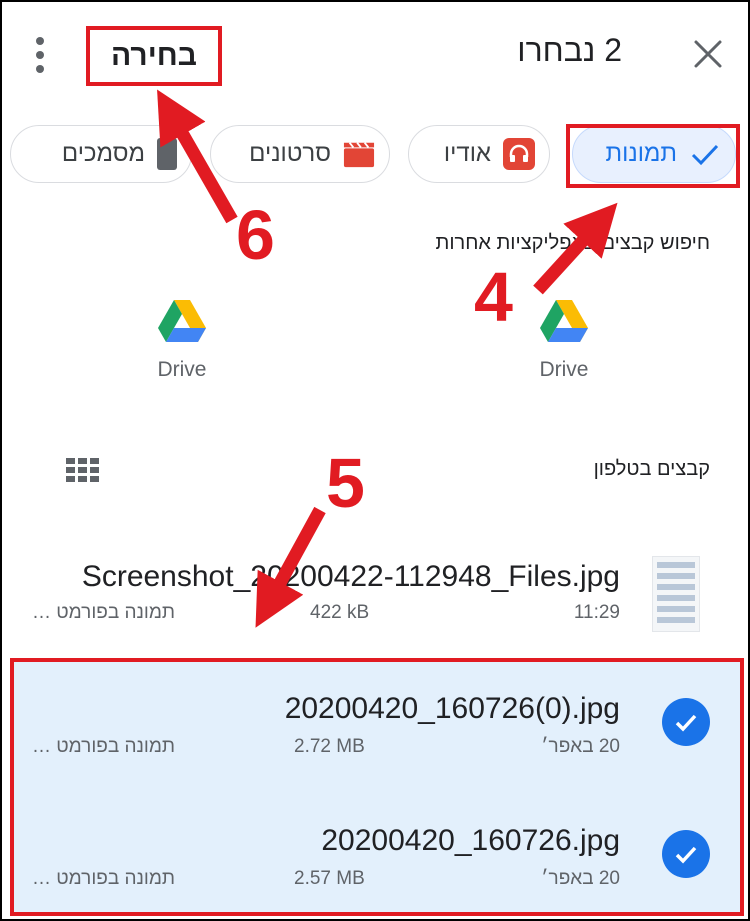 Image resolution: width=750 pixels, height=921 pixels. I want to click on annotation-number-5: 5, so click(345, 483).